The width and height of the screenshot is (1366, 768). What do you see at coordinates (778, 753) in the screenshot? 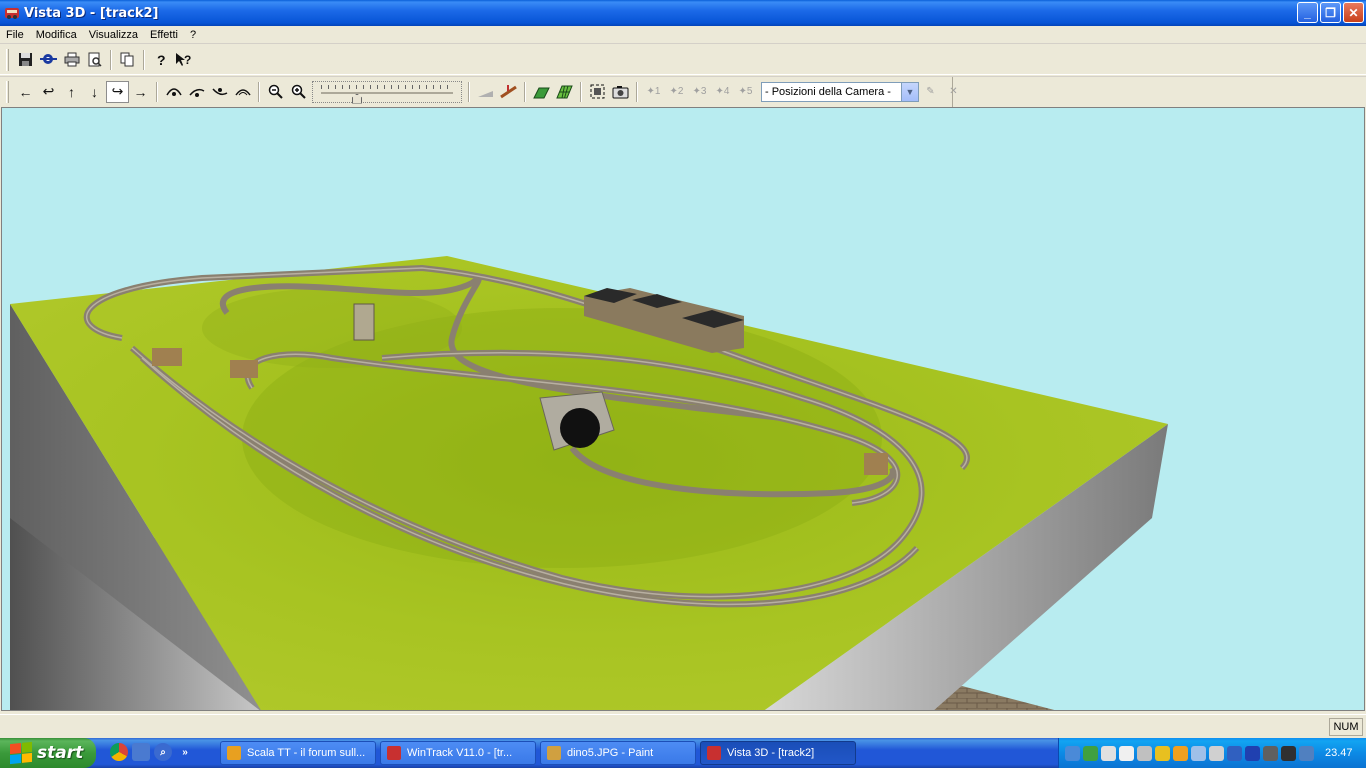
I see `taskbar-item-vista3d: Vista 3D - [track2]` at bounding box center [778, 753].